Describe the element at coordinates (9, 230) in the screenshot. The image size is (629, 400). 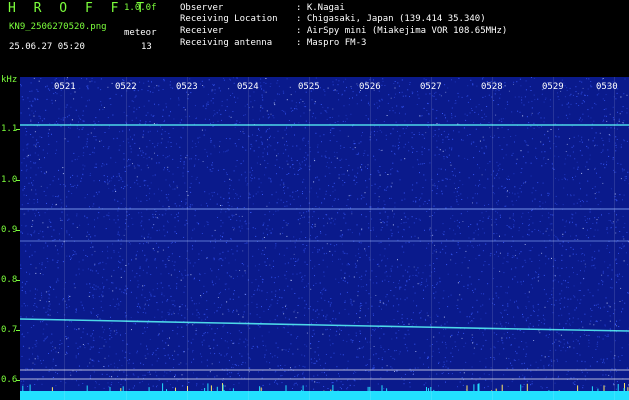
I see `y-tick-label: 0.9` at that location.